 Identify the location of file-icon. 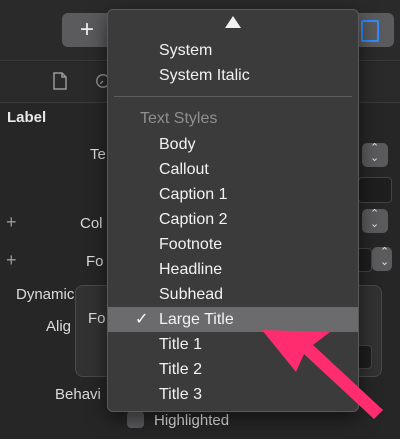
(60, 81).